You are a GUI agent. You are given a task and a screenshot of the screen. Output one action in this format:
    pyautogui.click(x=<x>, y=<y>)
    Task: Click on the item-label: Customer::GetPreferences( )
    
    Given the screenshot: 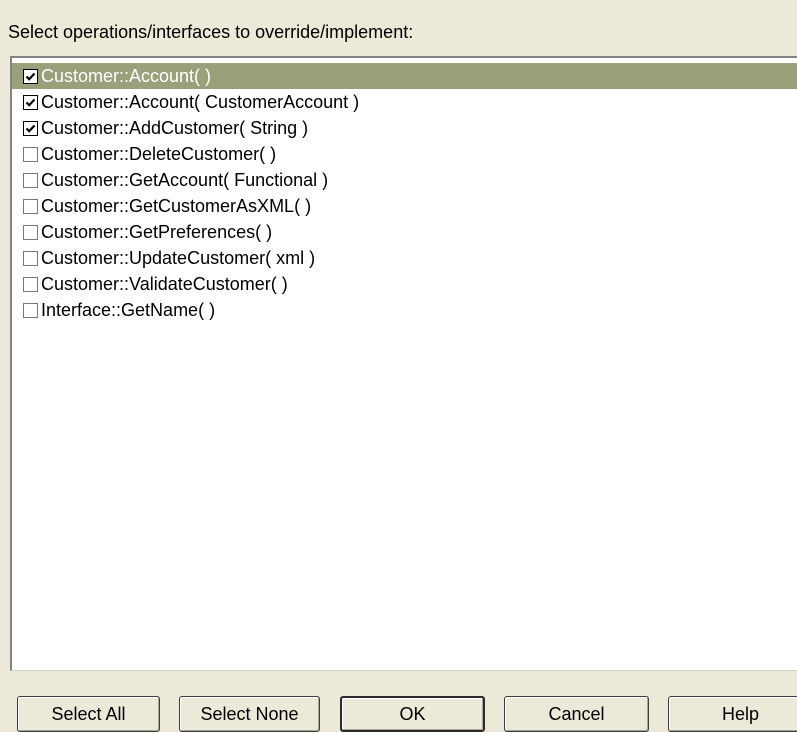 What is the action you would take?
    pyautogui.click(x=157, y=231)
    